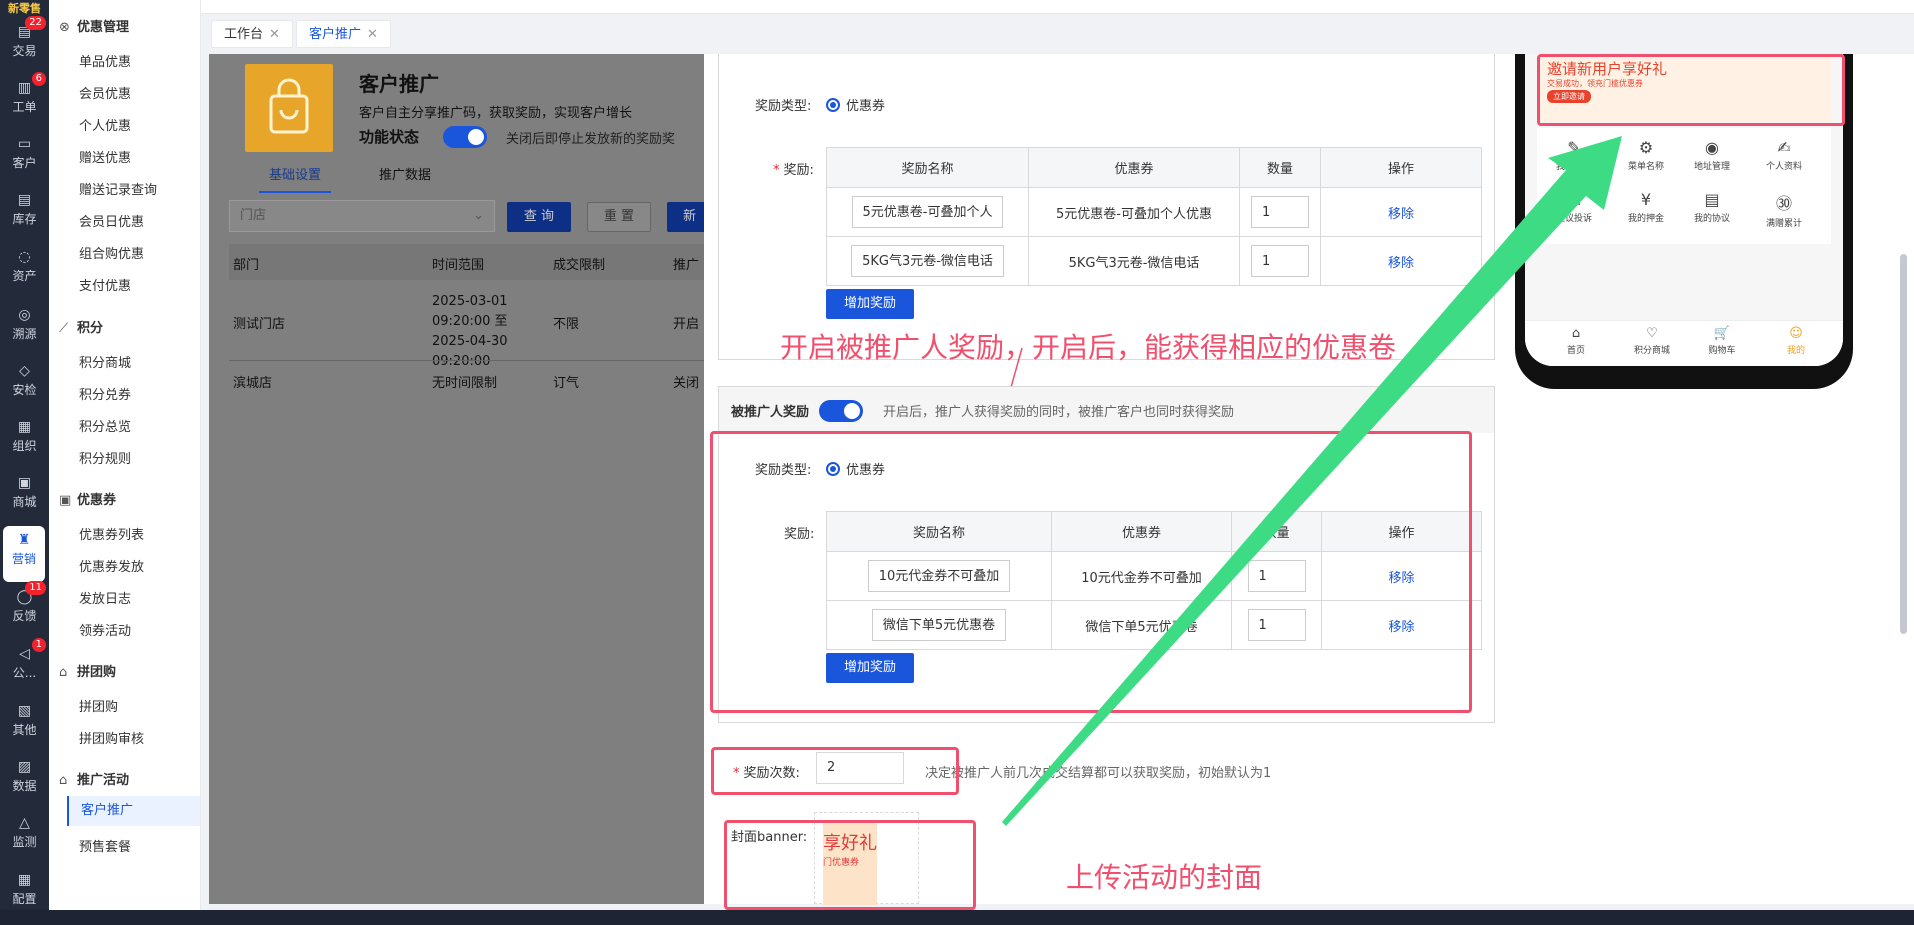 The height and width of the screenshot is (925, 1914). What do you see at coordinates (496, 113) in the screenshot?
I see `page-description: 客户自主分享推广码，获取奖励，实现客户增长` at bounding box center [496, 113].